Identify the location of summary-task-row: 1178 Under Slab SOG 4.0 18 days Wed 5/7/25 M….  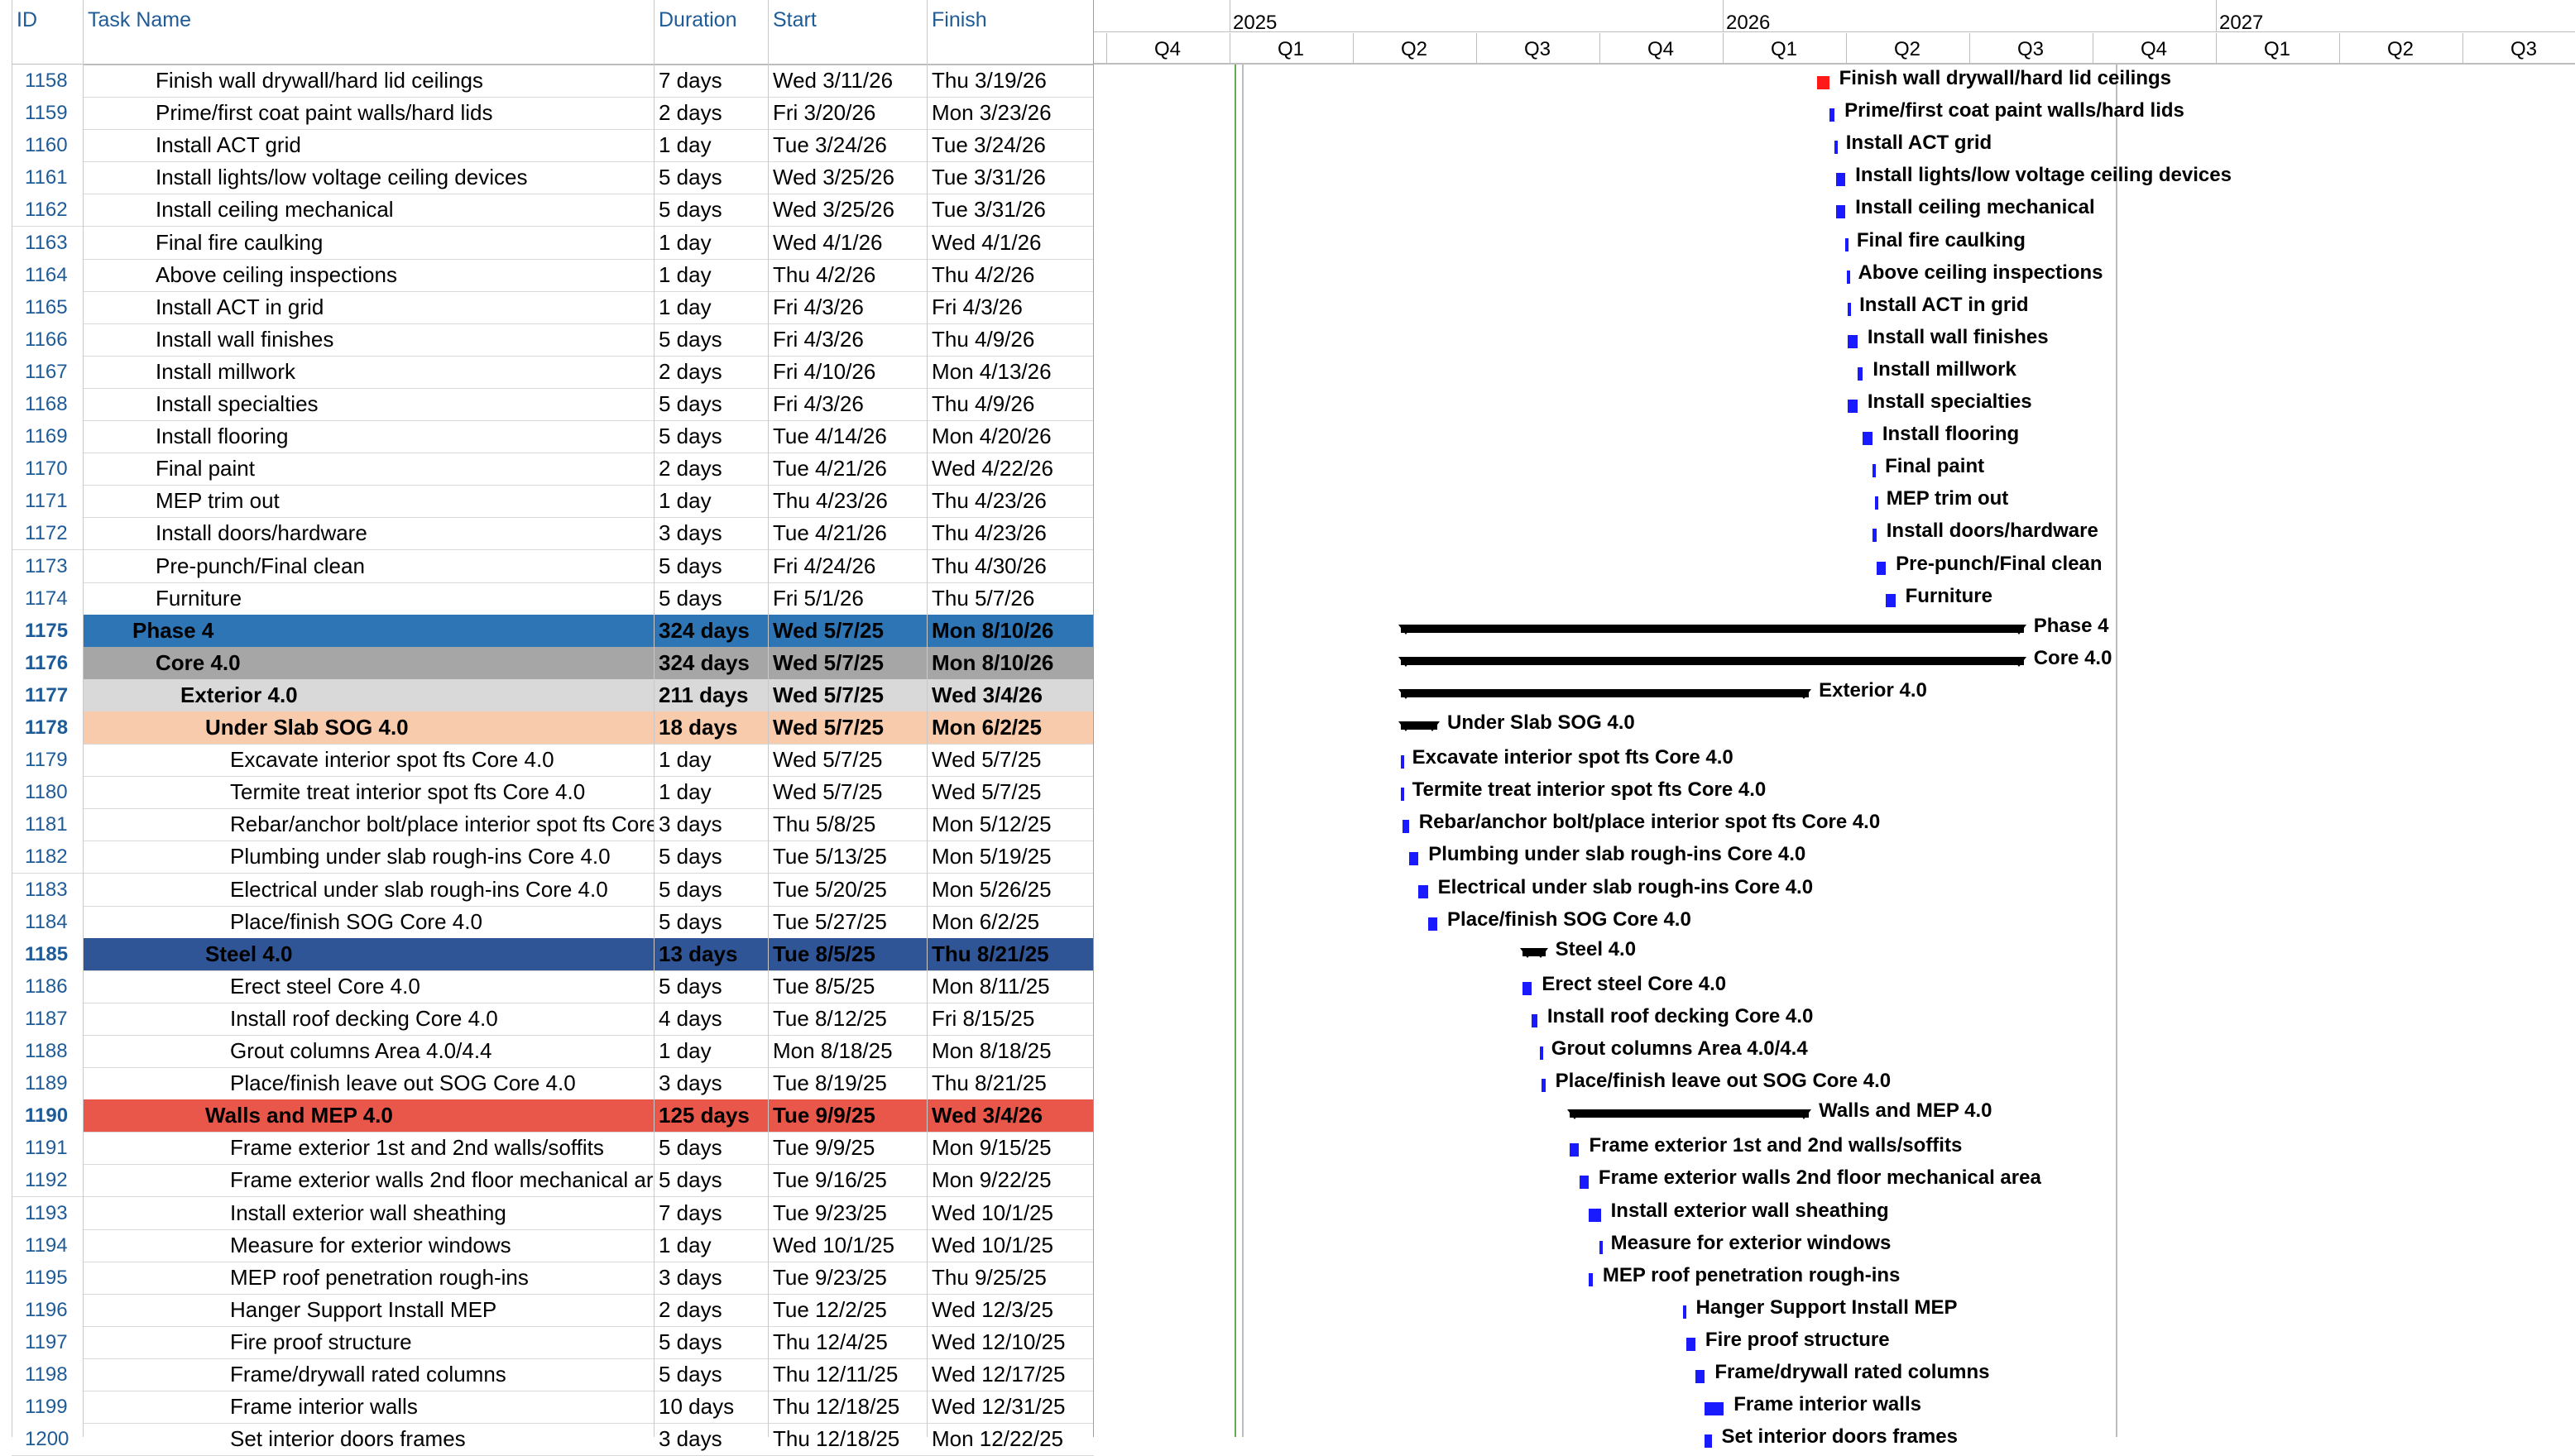
(553, 728).